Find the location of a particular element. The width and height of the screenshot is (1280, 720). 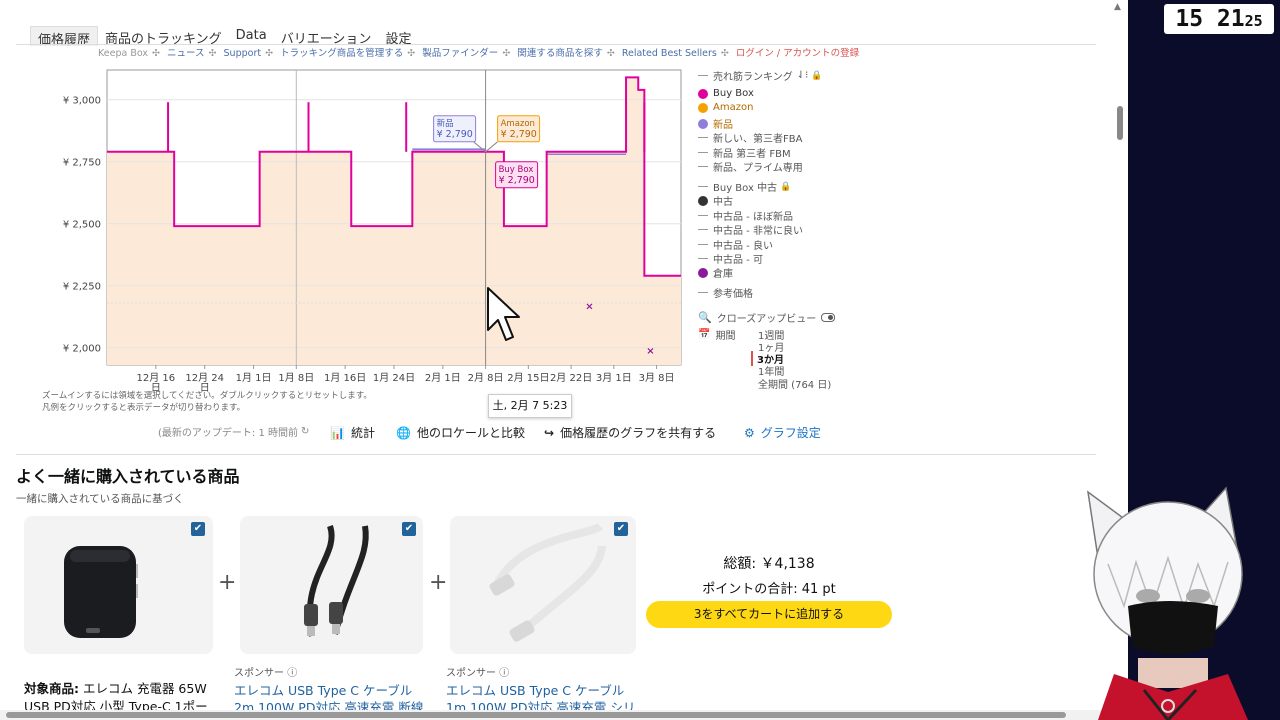

product-card-black-cable: ✔ is located at coordinates (331, 585).